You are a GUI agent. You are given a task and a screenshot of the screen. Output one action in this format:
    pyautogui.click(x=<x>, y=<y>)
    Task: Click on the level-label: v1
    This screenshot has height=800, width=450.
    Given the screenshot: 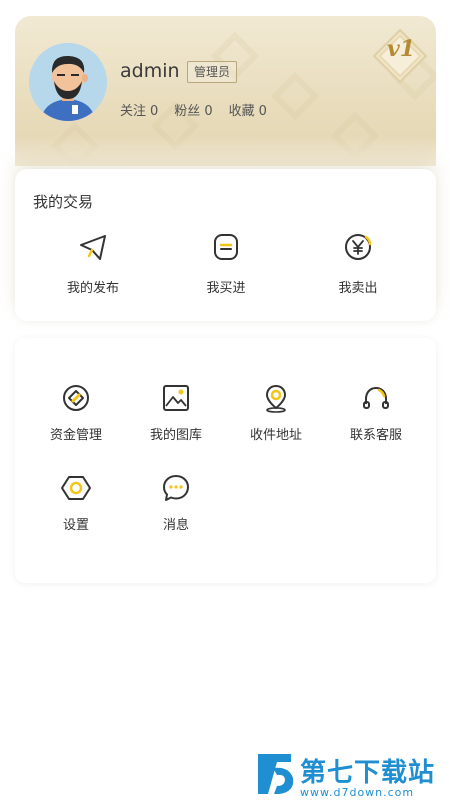 What is the action you would take?
    pyautogui.click(x=401, y=49)
    